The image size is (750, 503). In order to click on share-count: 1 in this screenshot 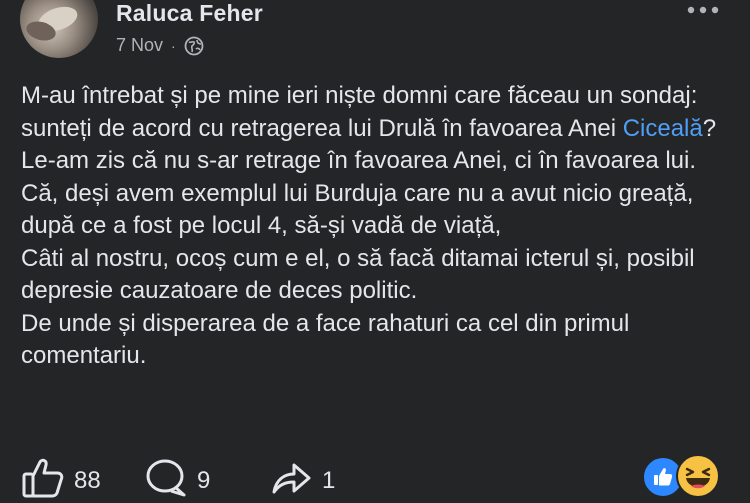, I will do `click(329, 480)`.